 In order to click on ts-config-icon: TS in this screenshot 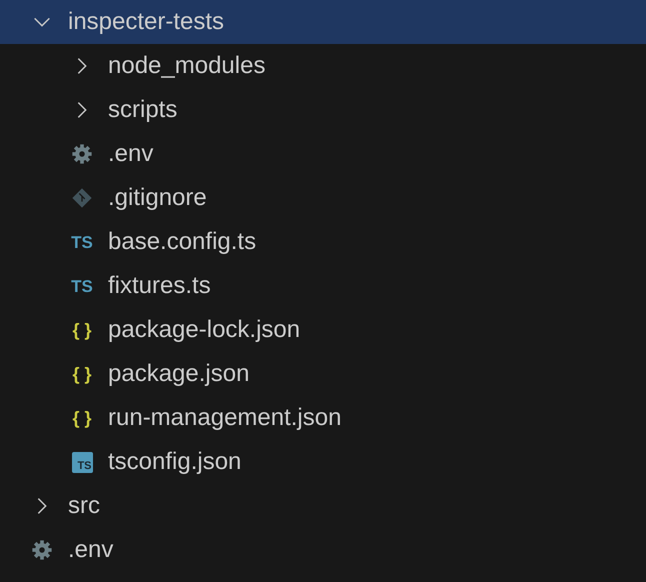, I will do `click(82, 462)`.